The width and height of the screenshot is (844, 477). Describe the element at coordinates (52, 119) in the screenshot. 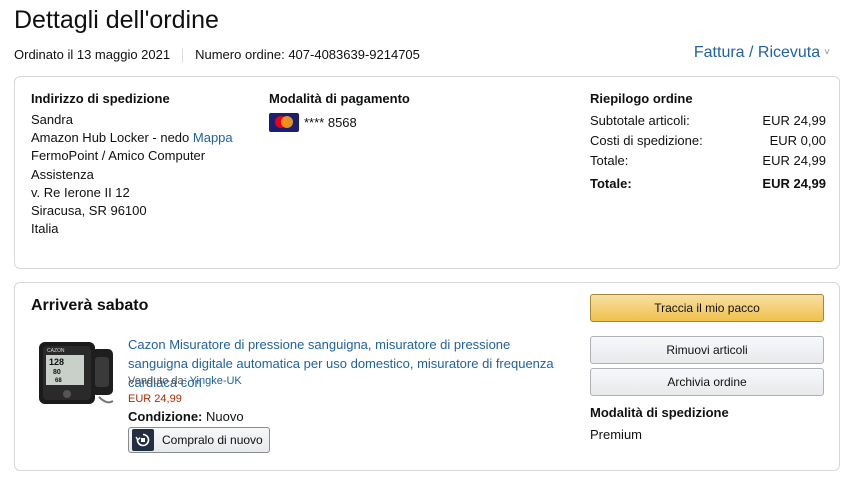

I see `address-line: Sandra` at that location.